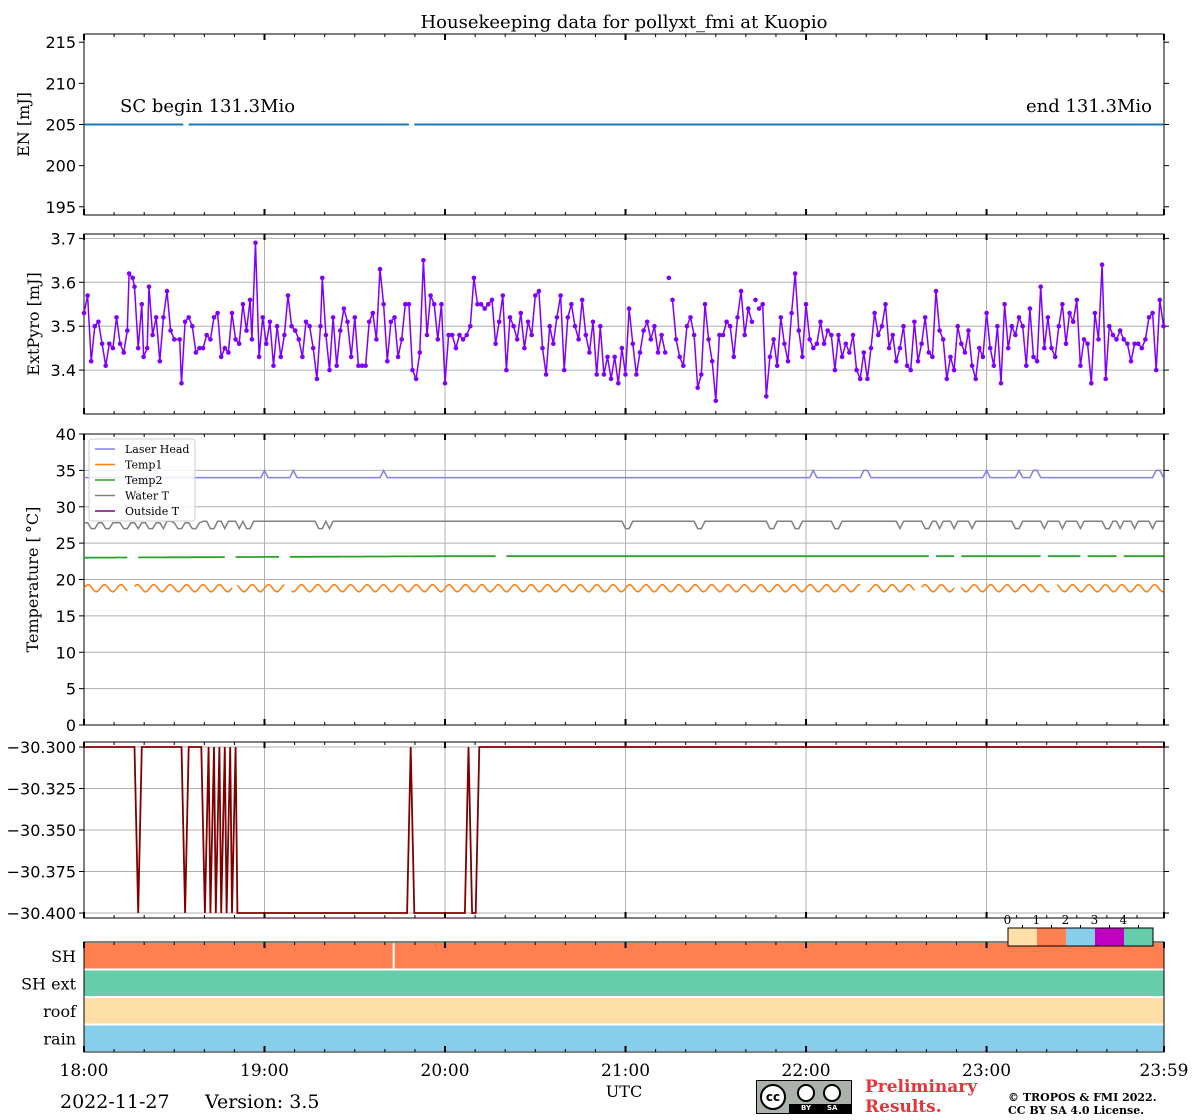  I want to click on temperature-panel-temp2-line, so click(392, 556).